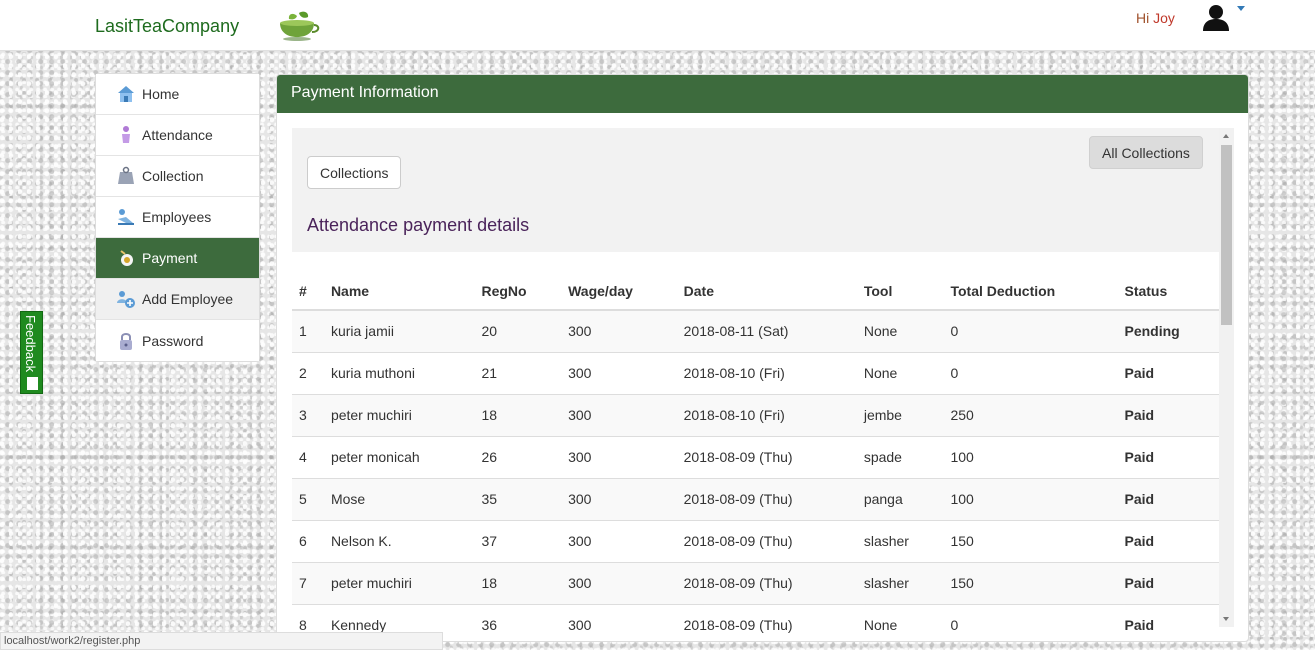 Image resolution: width=1315 pixels, height=650 pixels. Describe the element at coordinates (518, 540) in the screenshot. I see `table-cell: 37` at that location.